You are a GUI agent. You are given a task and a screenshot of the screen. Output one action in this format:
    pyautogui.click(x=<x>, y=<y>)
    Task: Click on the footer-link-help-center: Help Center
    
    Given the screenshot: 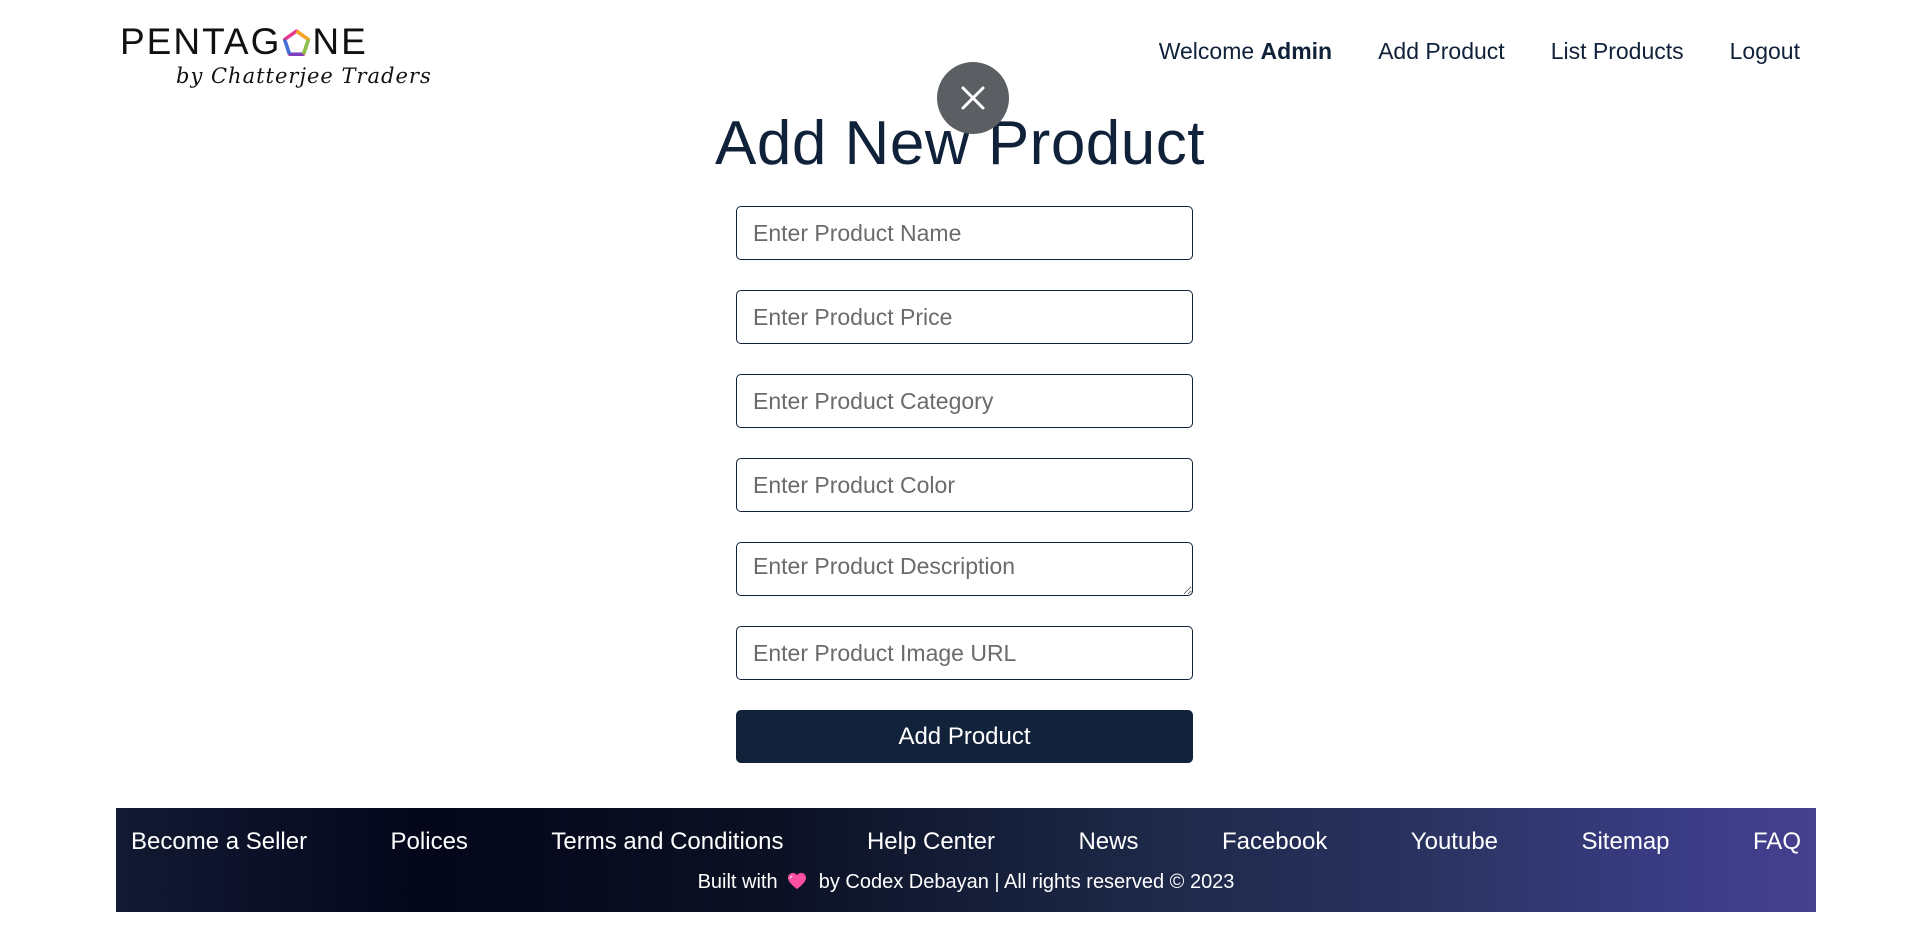 What is the action you would take?
    pyautogui.click(x=931, y=842)
    